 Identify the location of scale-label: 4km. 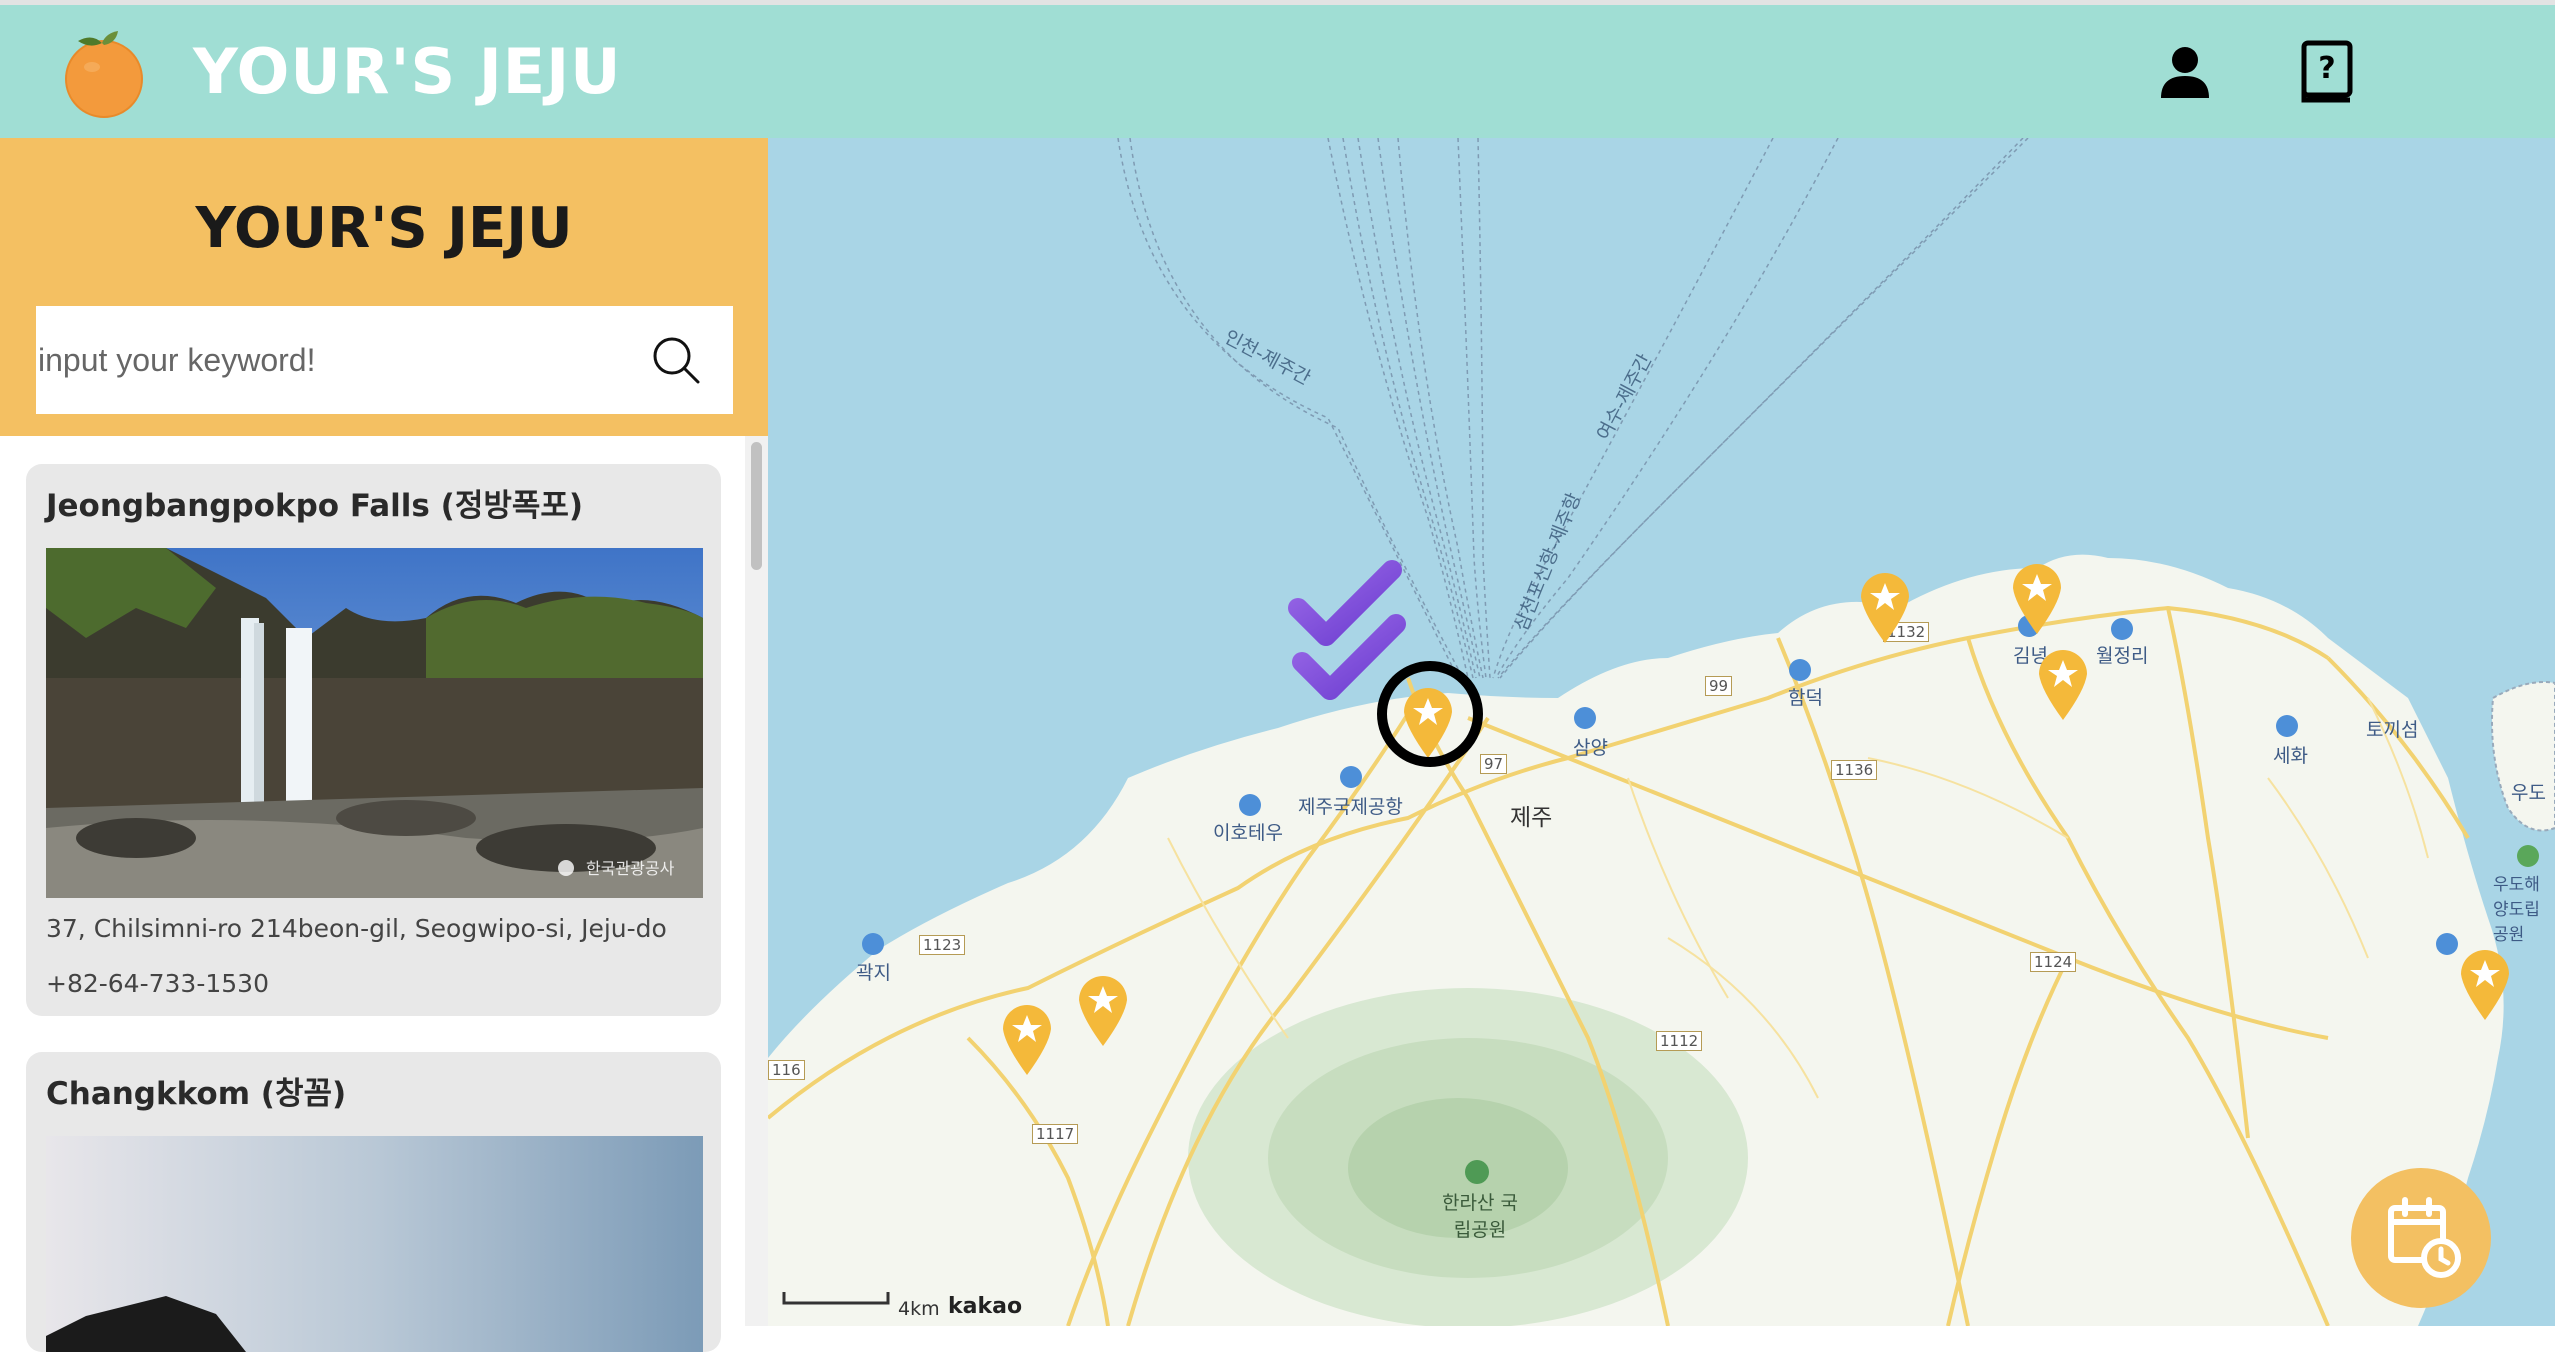
(919, 1309).